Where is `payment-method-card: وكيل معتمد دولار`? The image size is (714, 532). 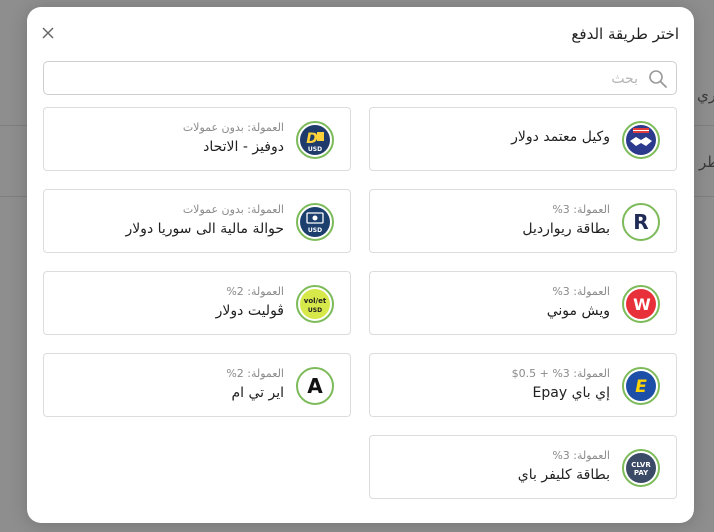
payment-method-card: وكيل معتمد دولار is located at coordinates (523, 139).